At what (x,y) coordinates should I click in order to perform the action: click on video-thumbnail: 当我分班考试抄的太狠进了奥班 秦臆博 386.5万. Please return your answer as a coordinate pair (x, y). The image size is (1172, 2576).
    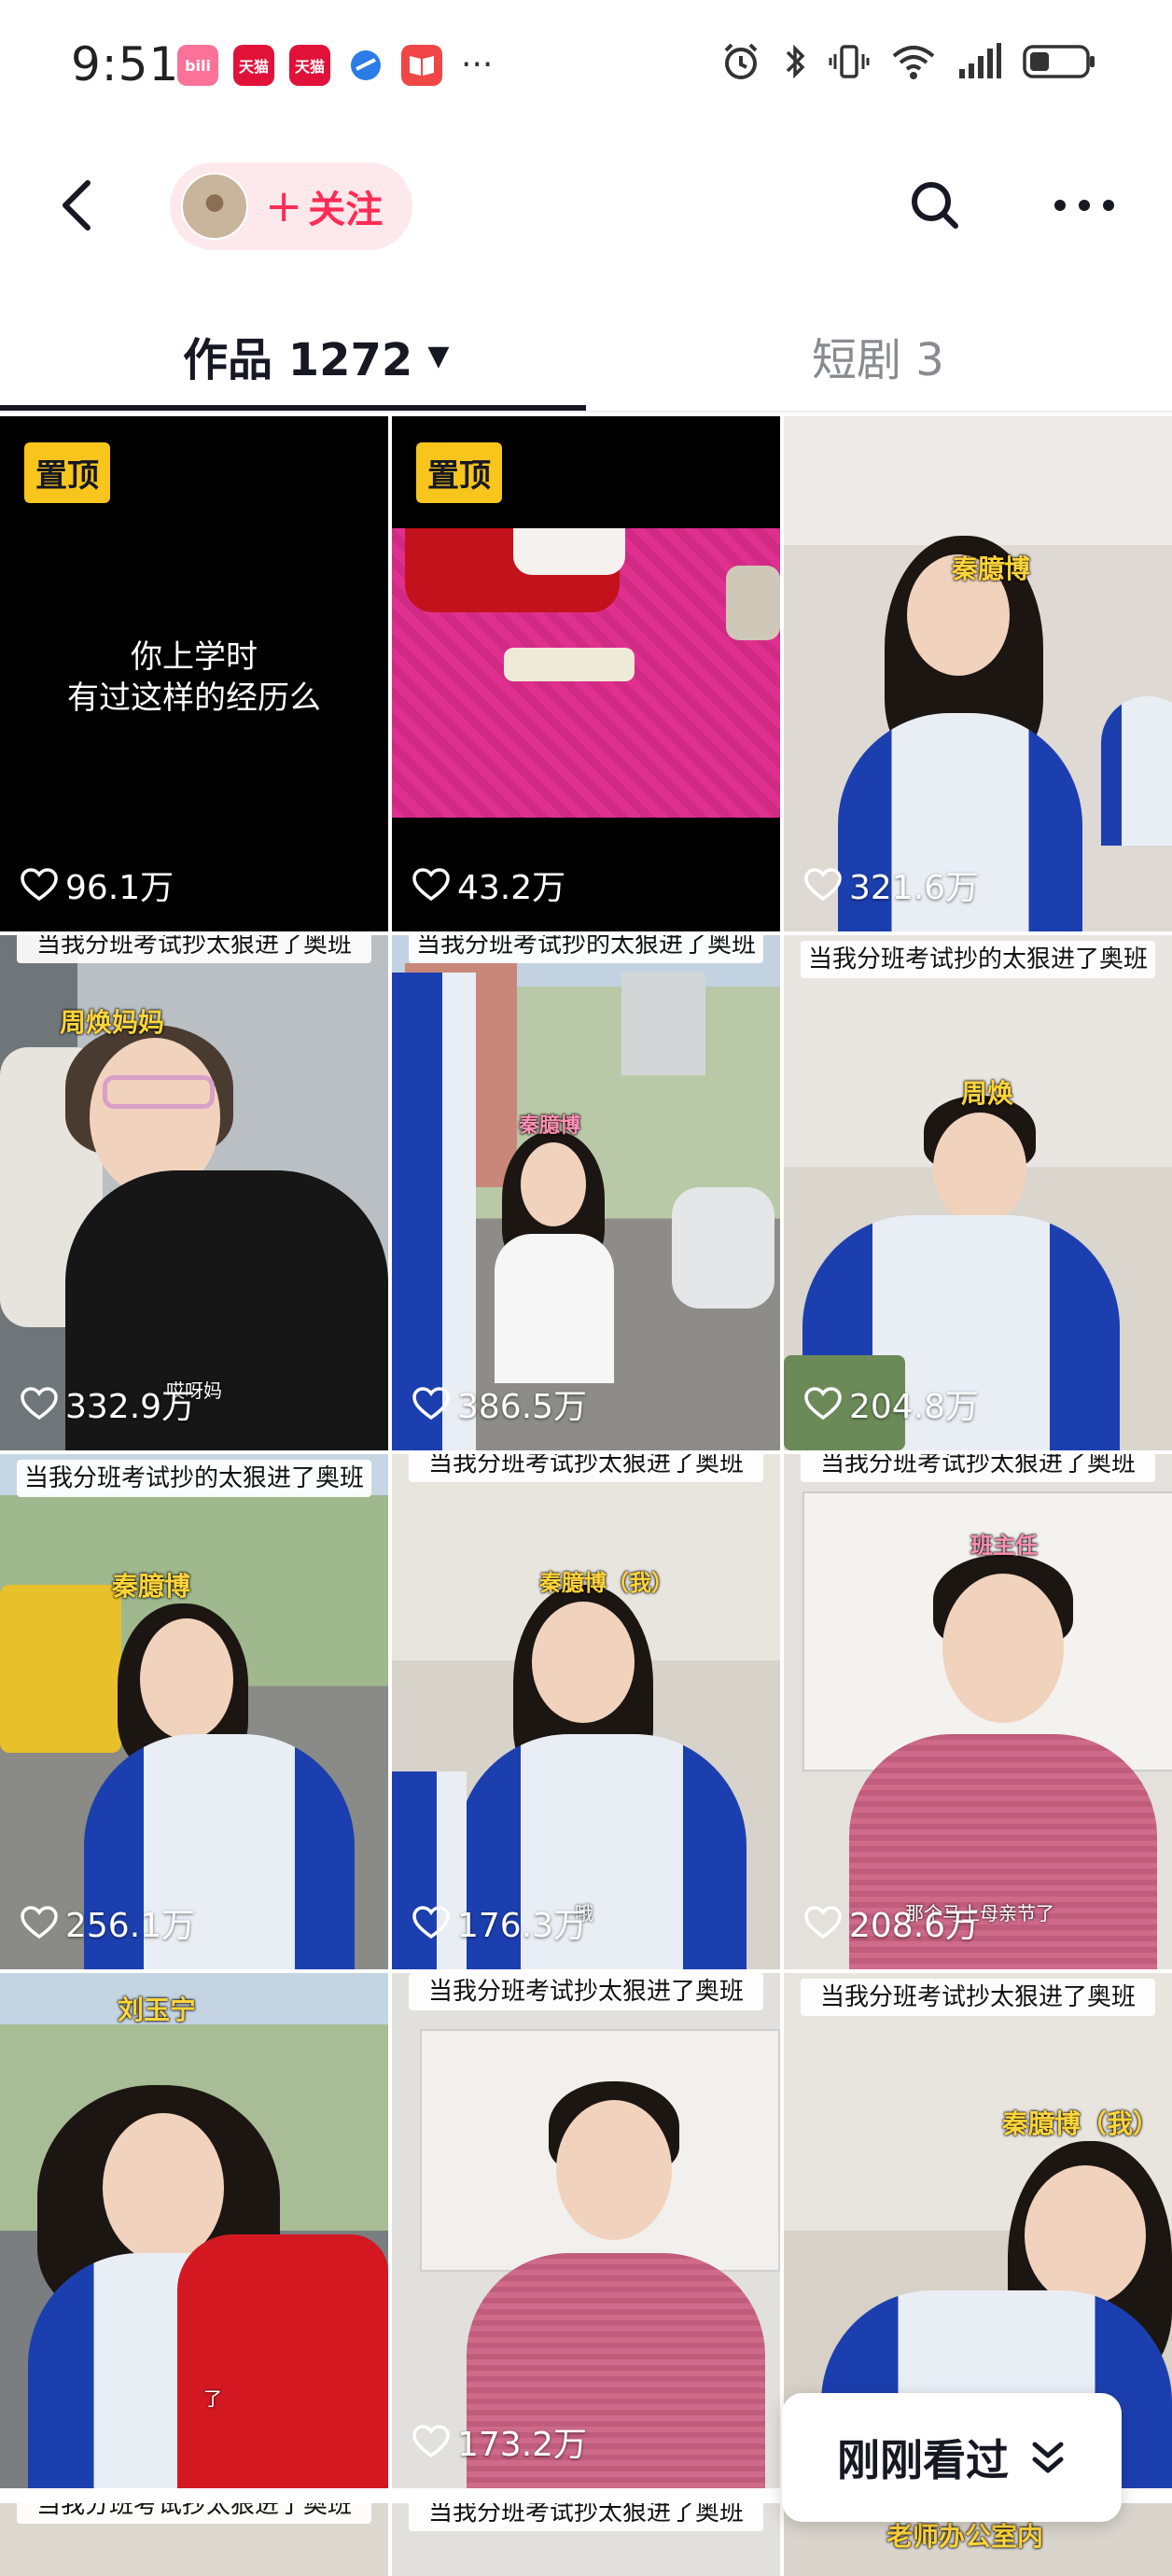
    Looking at the image, I should click on (586, 1192).